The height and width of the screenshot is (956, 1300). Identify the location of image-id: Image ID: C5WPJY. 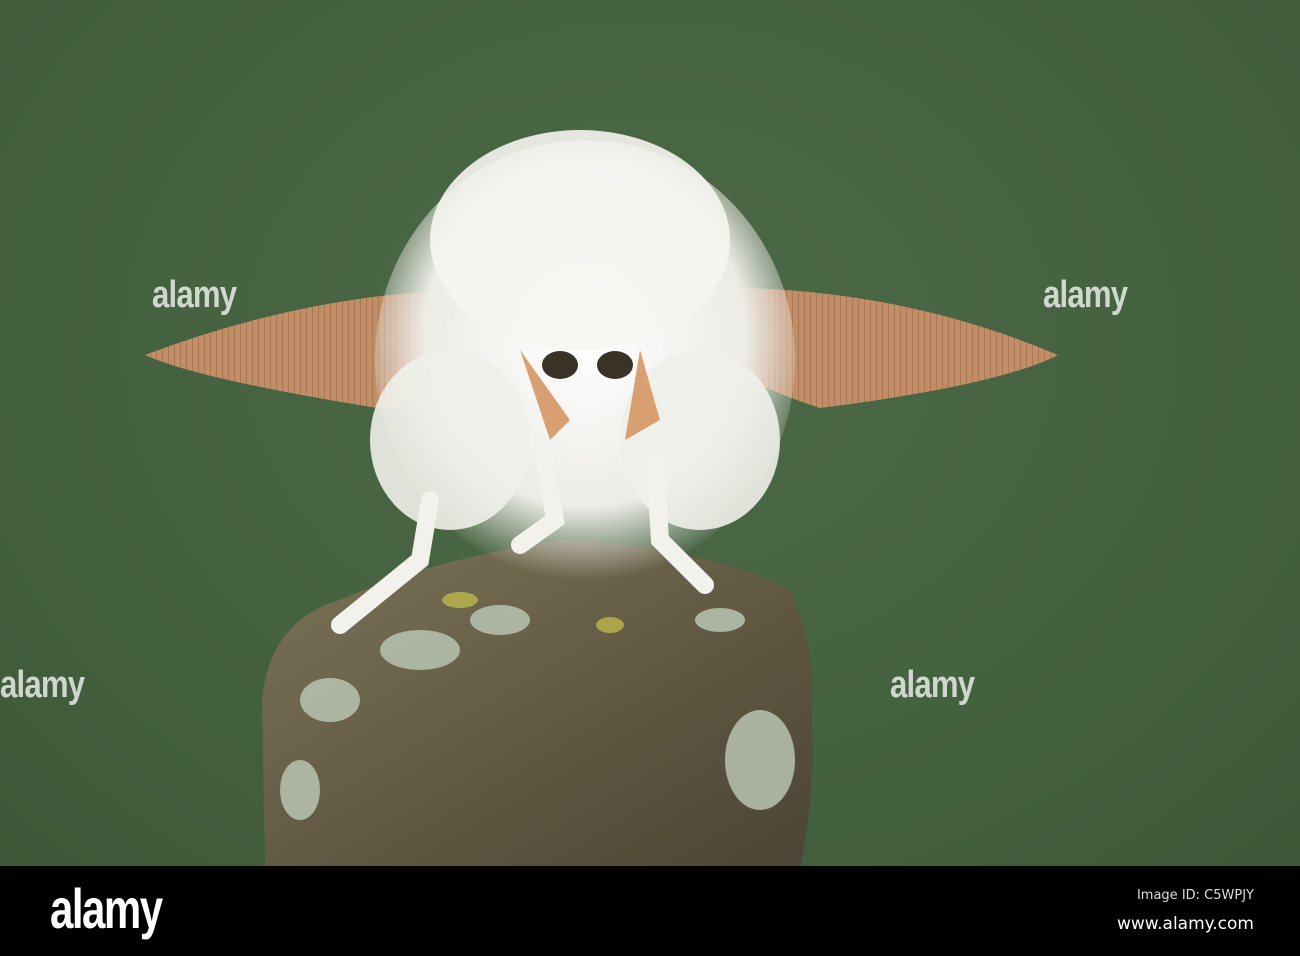
(1195, 895).